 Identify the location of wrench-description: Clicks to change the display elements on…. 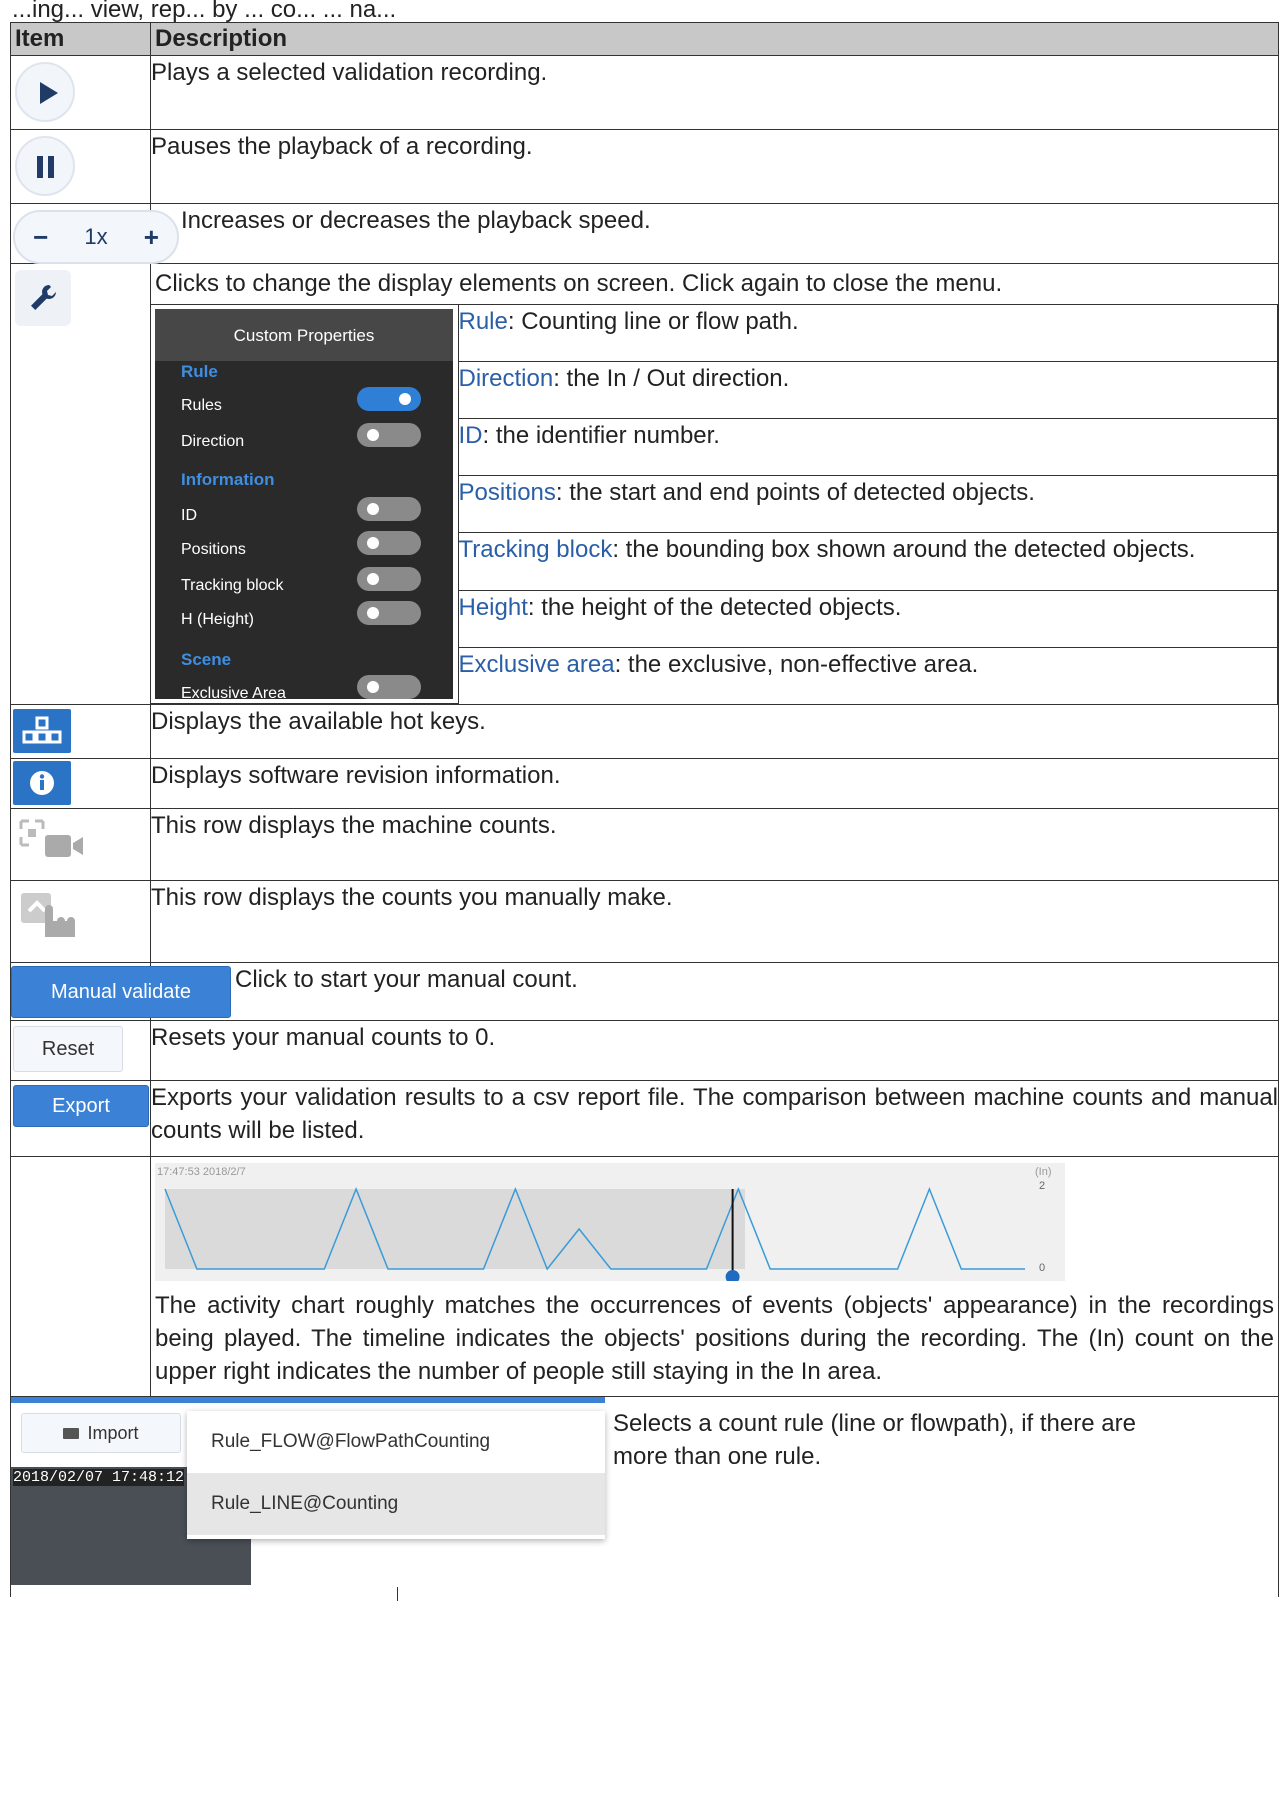
(579, 283).